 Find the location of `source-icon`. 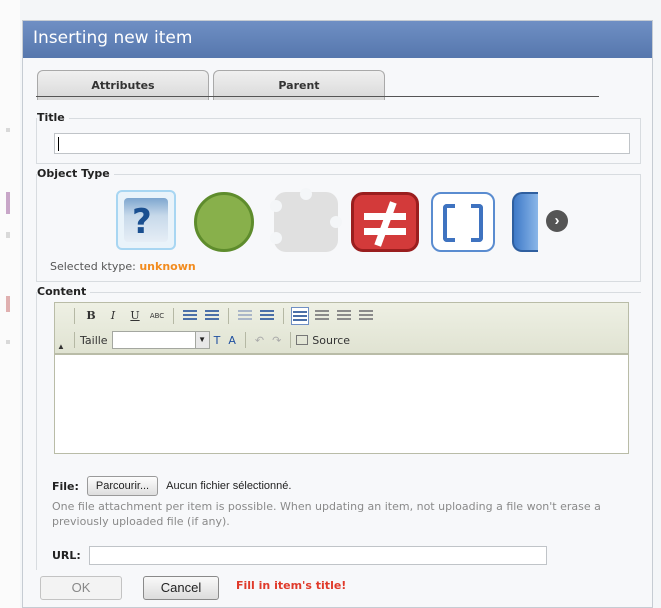

source-icon is located at coordinates (302, 340).